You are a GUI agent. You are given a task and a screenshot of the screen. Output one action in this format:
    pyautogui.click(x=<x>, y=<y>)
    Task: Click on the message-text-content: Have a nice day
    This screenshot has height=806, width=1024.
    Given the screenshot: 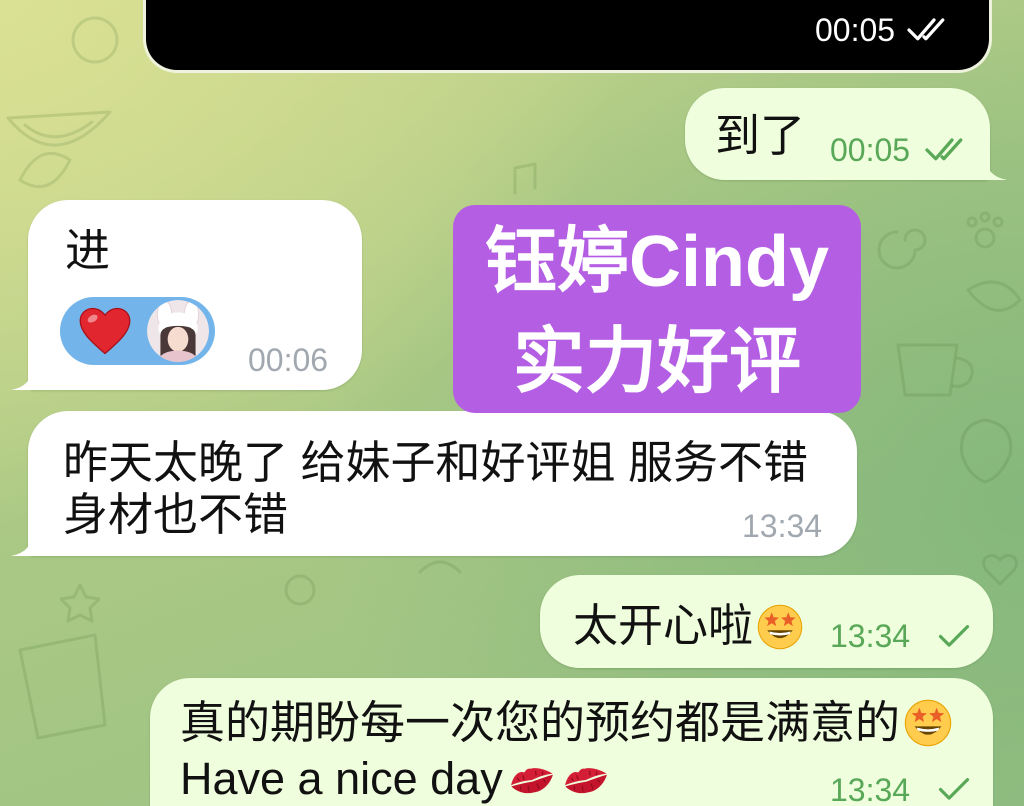 What is the action you would take?
    pyautogui.click(x=341, y=778)
    